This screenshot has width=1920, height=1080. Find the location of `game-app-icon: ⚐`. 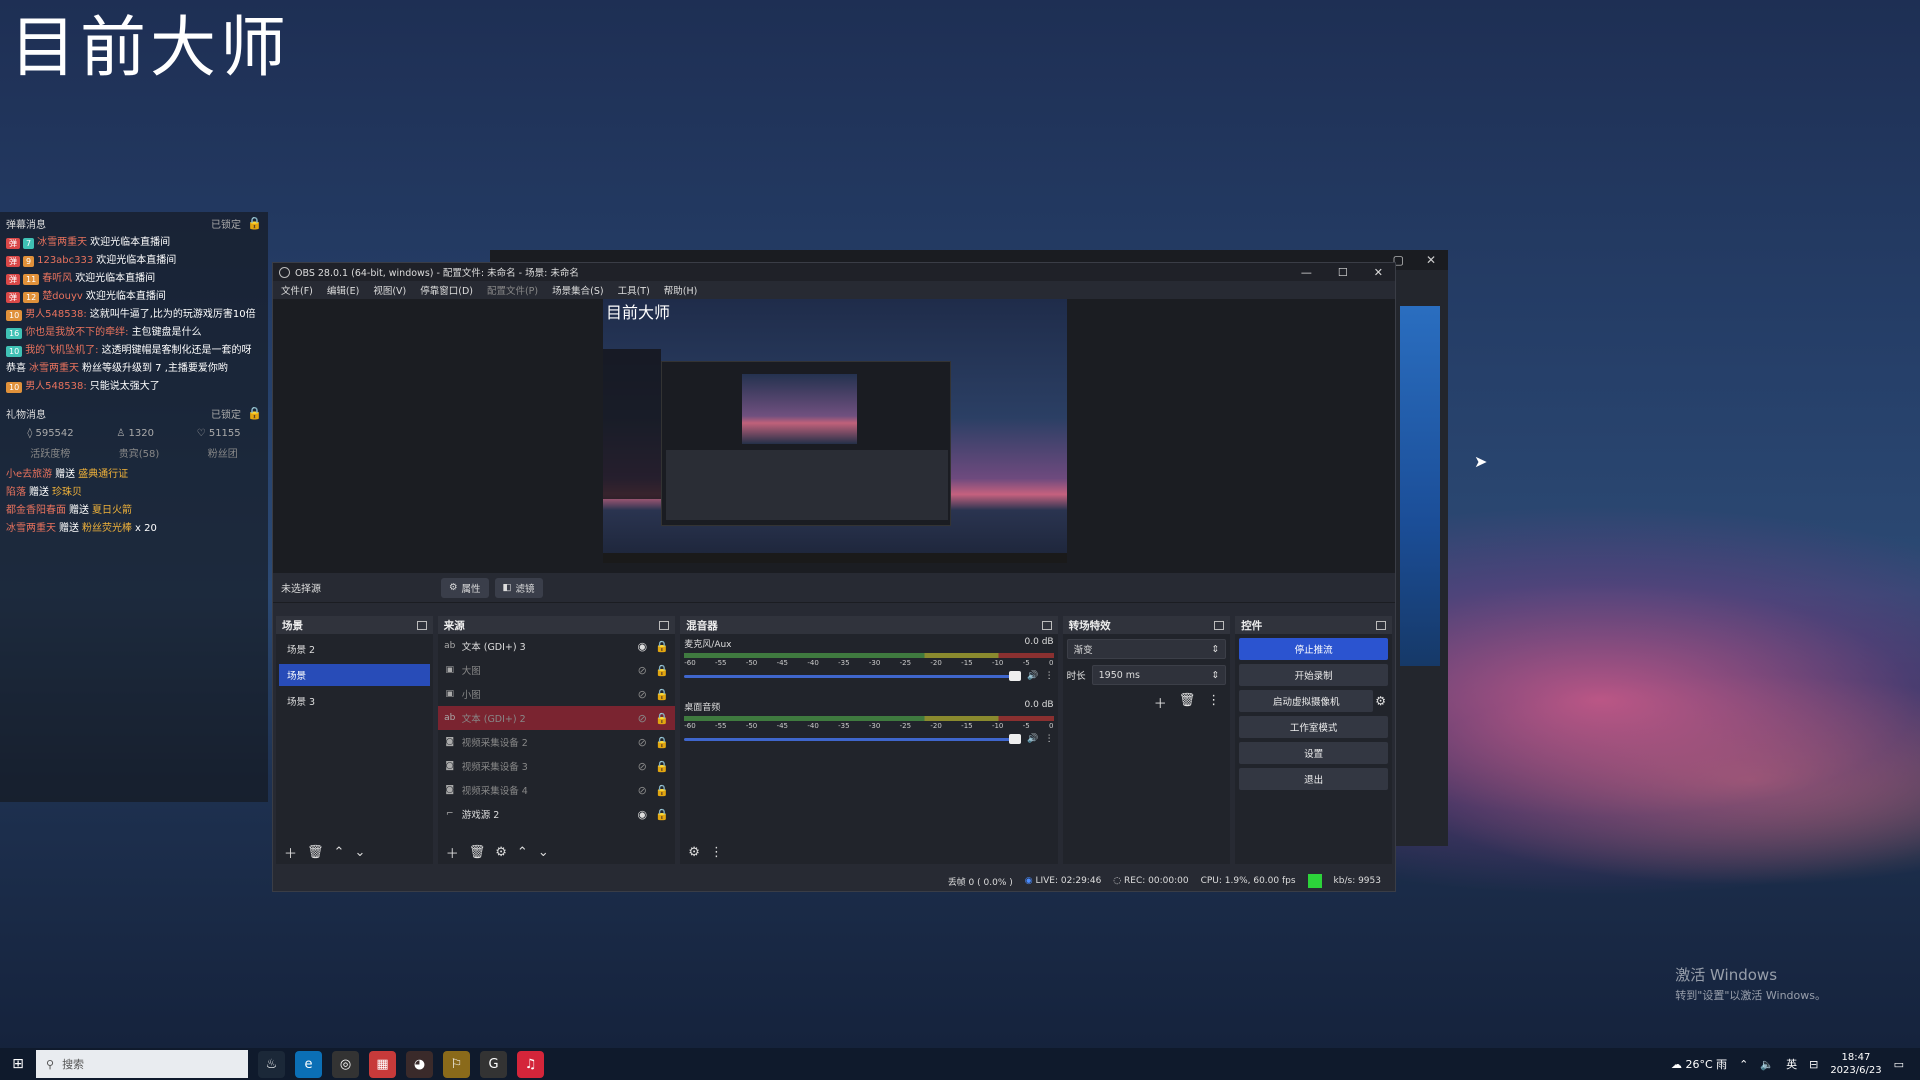

game-app-icon: ⚐ is located at coordinates (456, 1064).